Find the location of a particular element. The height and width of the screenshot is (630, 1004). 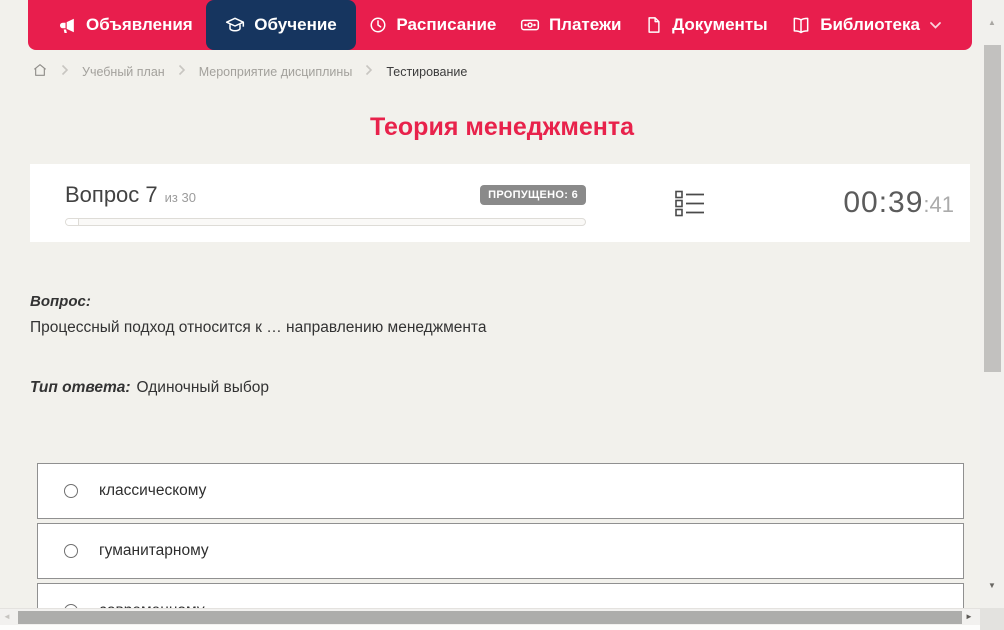

nav-item-label: Документы is located at coordinates (720, 24).